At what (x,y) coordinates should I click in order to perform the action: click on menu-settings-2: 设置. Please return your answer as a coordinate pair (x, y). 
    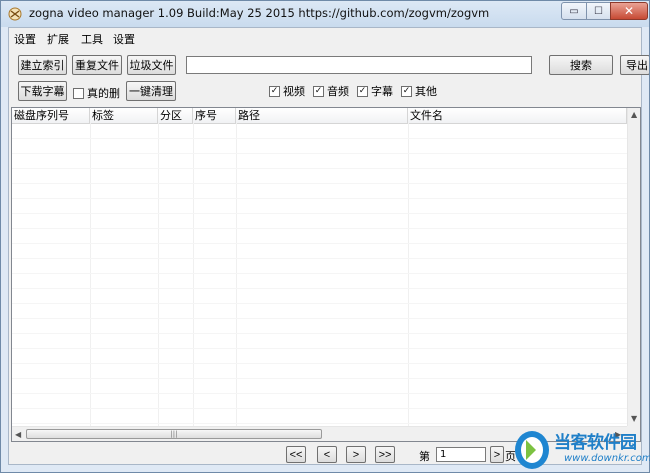
    Looking at the image, I should click on (124, 39).